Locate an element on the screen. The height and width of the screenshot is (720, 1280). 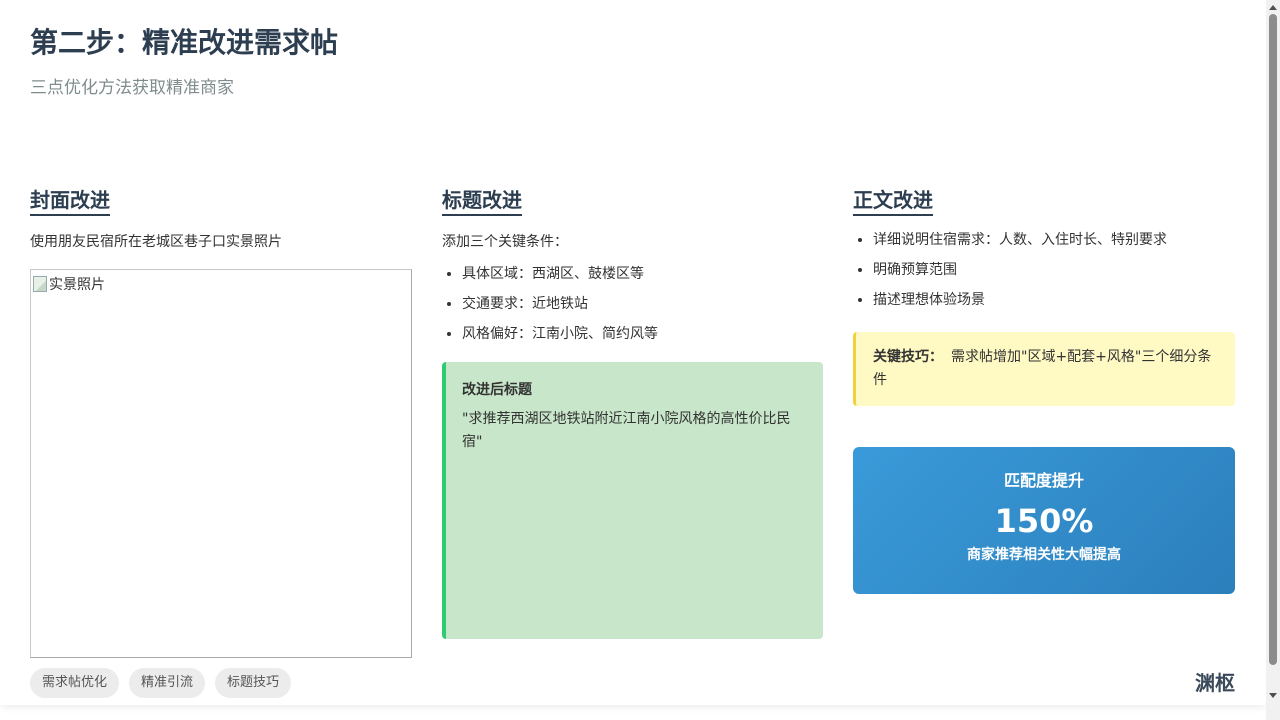
list-item: 描述理想体验场景 is located at coordinates (1054, 300).